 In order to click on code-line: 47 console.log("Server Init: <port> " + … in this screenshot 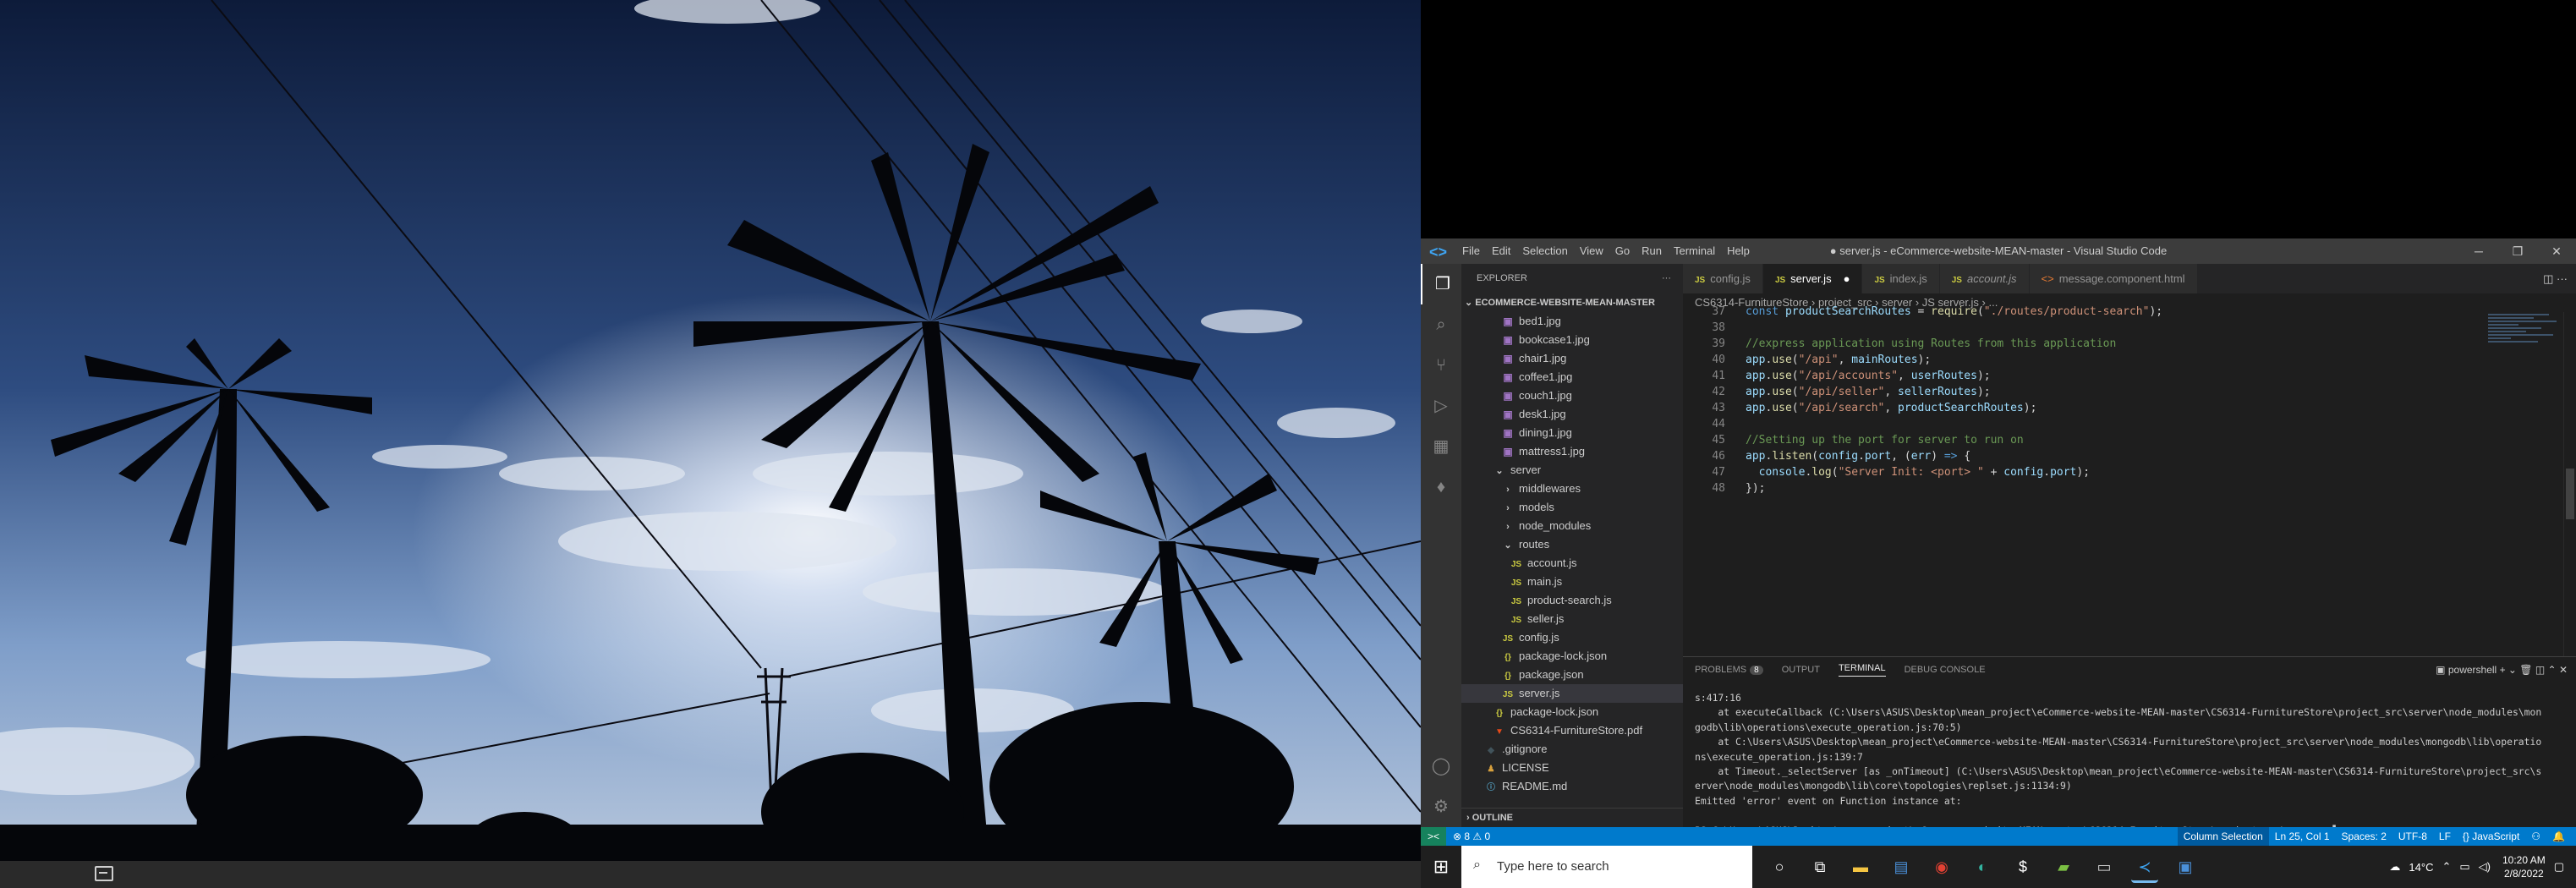, I will do `click(2089, 472)`.